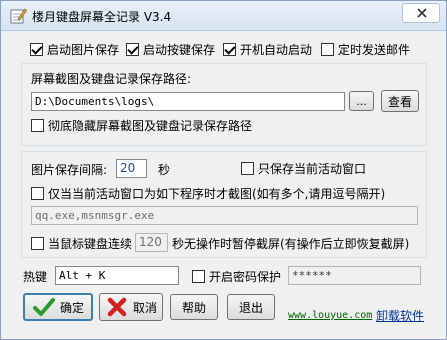  What do you see at coordinates (330, 315) in the screenshot?
I see `website-link: www.louyue.com` at bounding box center [330, 315].